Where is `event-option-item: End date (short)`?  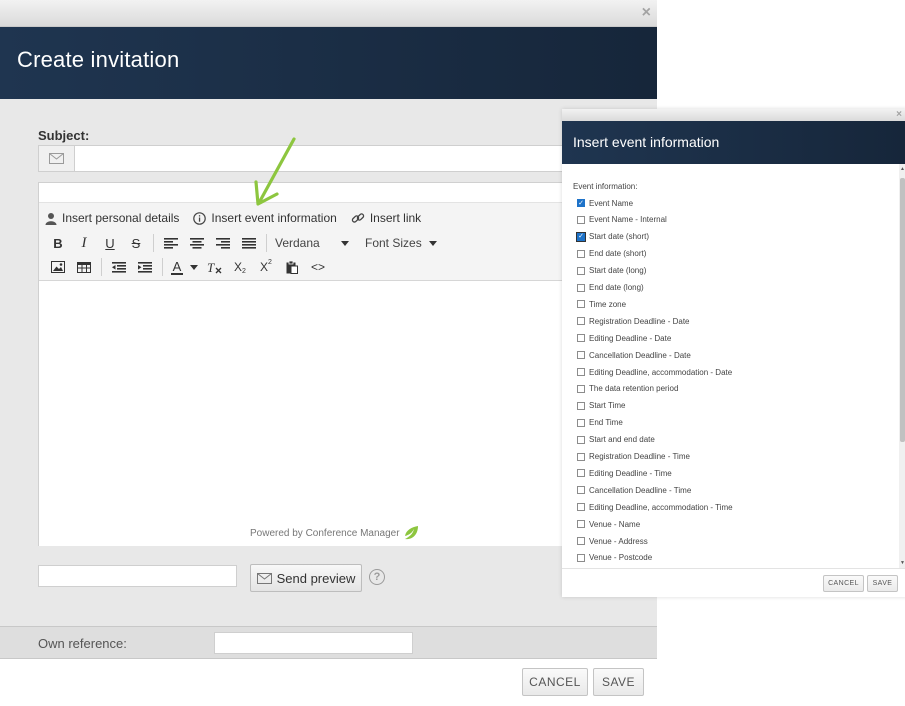
event-option-item: End date (short) is located at coordinates (611, 254).